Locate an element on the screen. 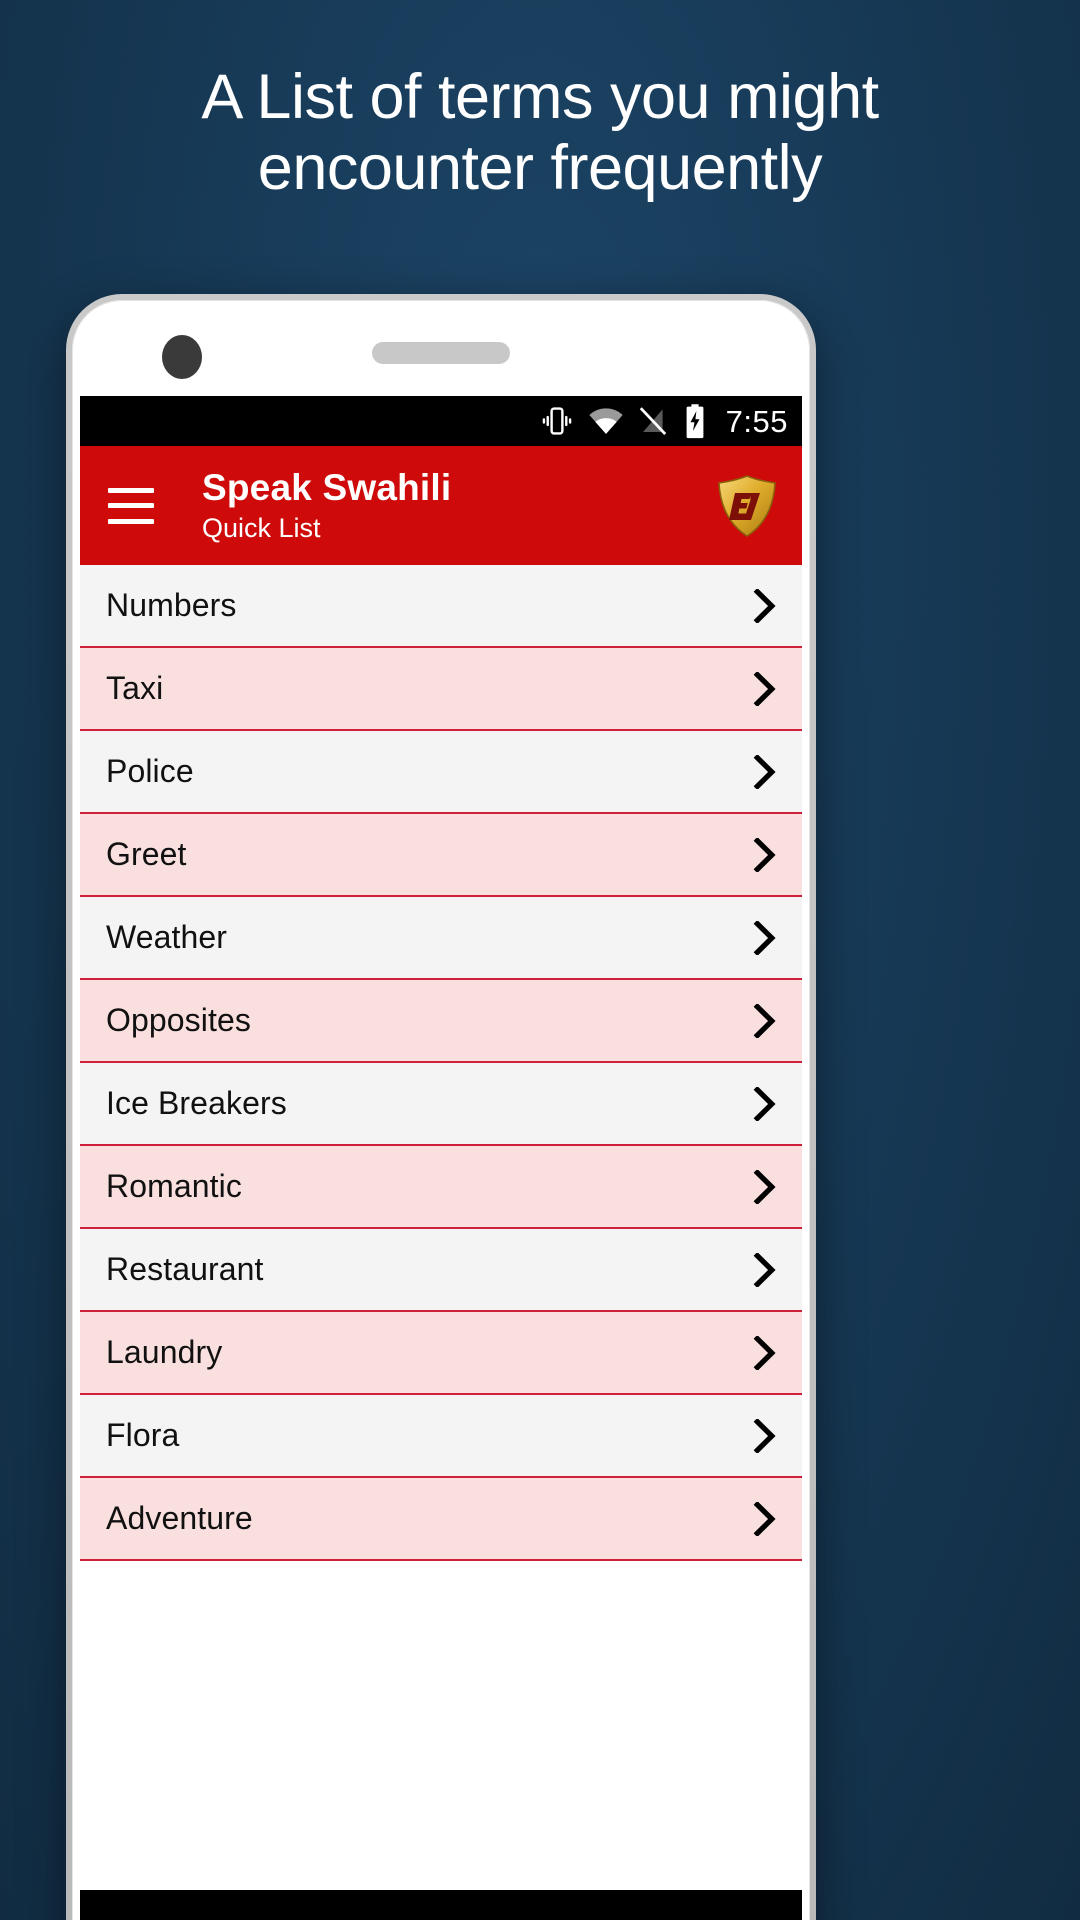  wifi-icon is located at coordinates (606, 421).